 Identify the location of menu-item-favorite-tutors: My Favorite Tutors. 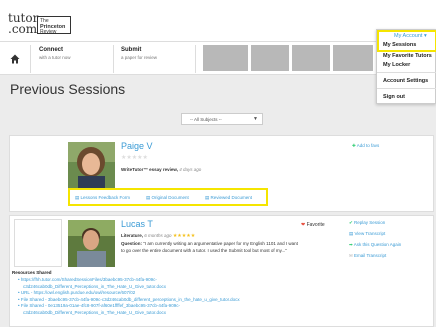
(407, 56).